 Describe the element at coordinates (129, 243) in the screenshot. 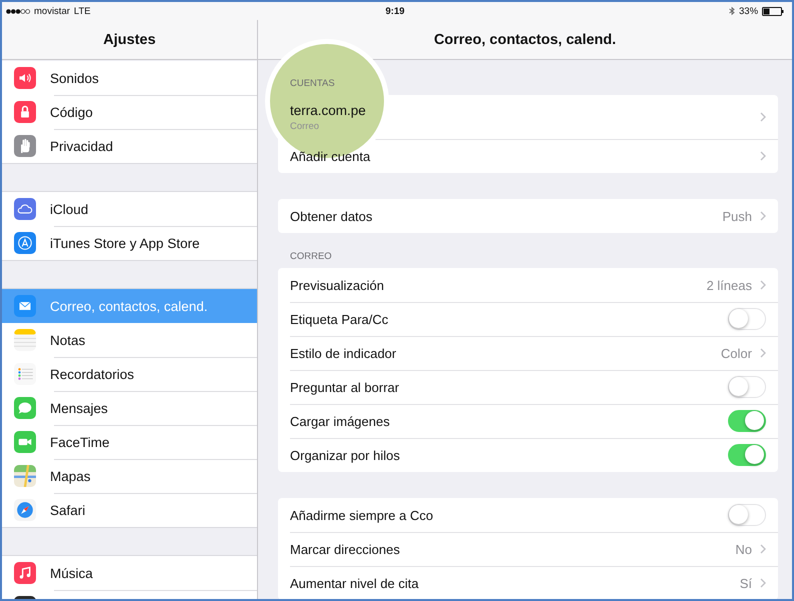

I see `sidebar-item: iTunes Store y App Store` at that location.